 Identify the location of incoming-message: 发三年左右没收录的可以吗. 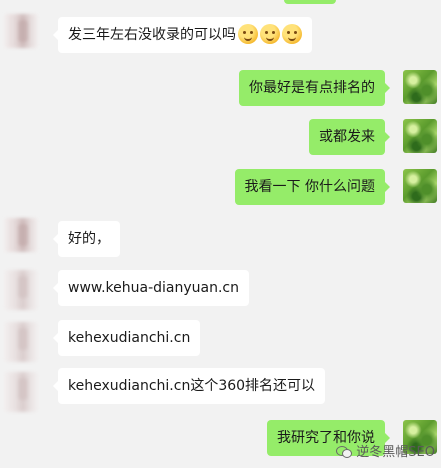
(182, 35).